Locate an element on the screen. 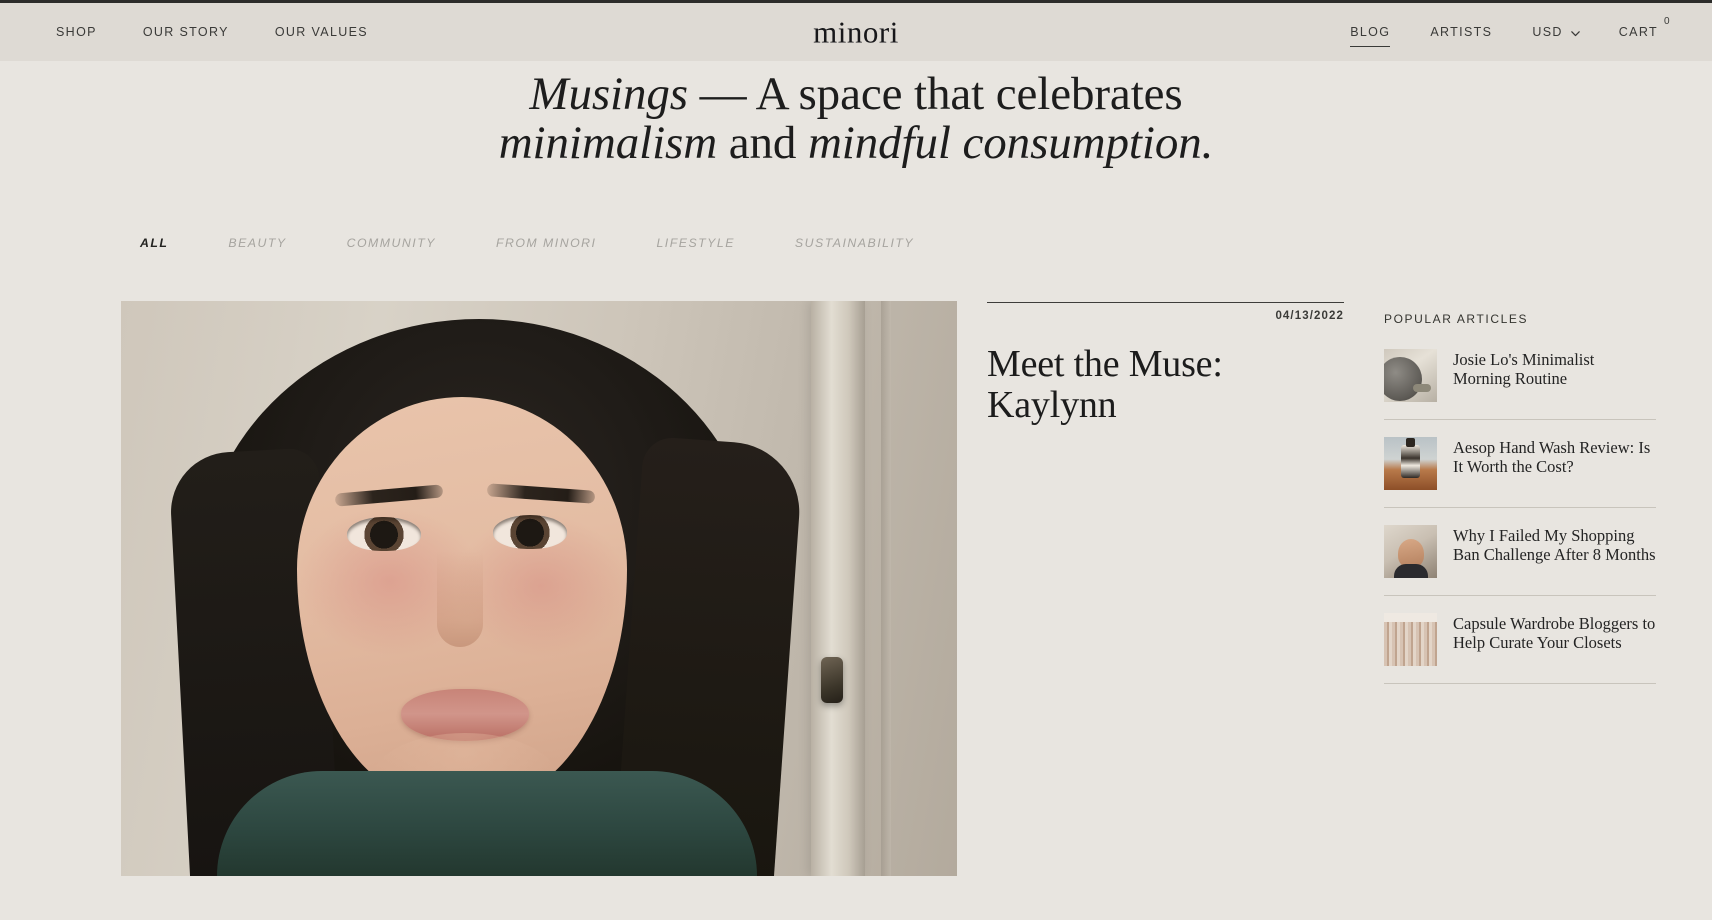  cart-label: CART is located at coordinates (1638, 31).